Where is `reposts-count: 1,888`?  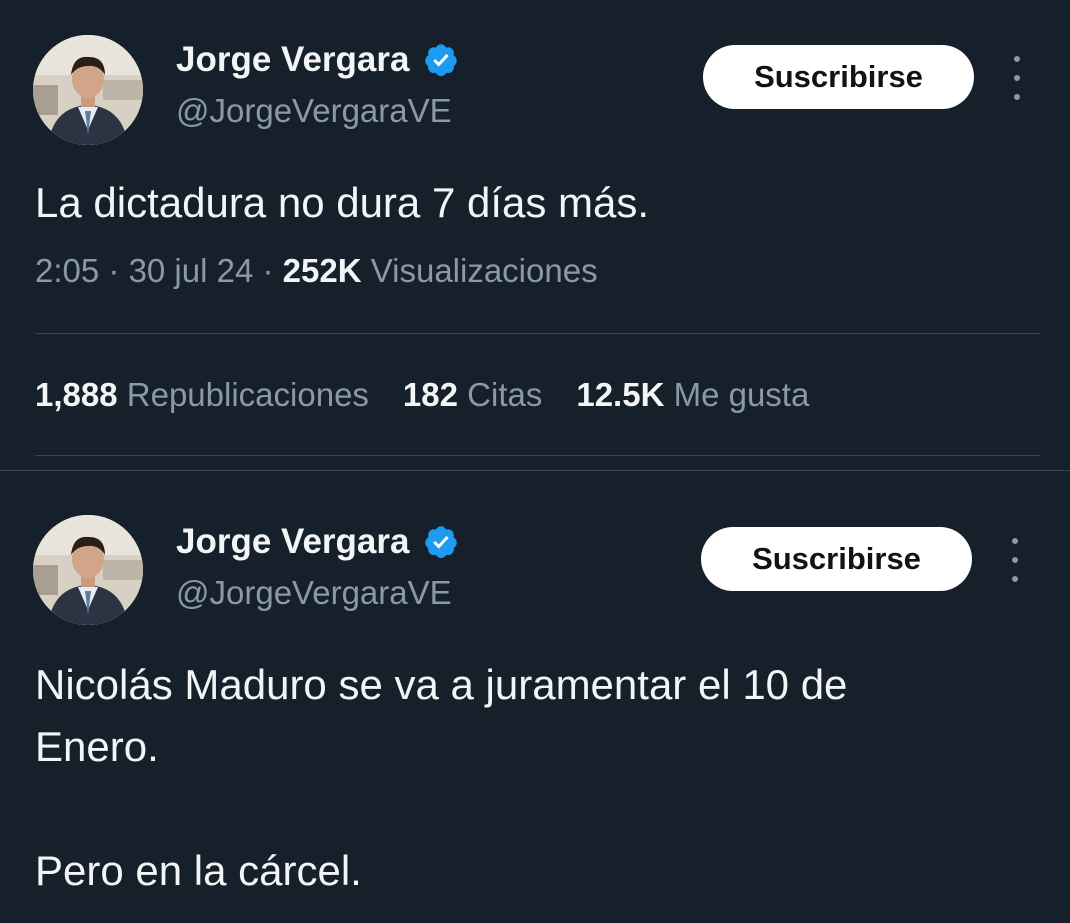 reposts-count: 1,888 is located at coordinates (76, 394).